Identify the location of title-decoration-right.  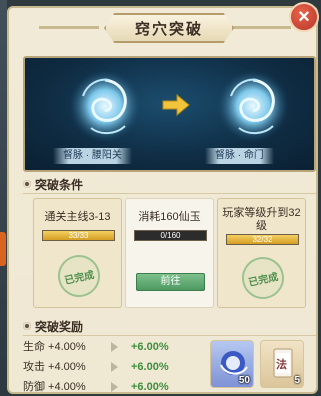
(261, 27).